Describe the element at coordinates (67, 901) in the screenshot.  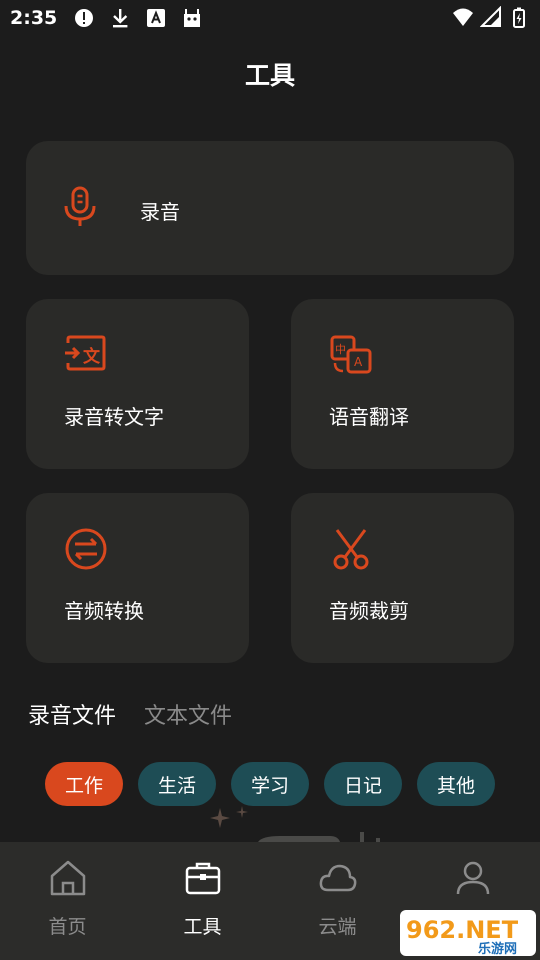
I see `nav-home: 首页` at that location.